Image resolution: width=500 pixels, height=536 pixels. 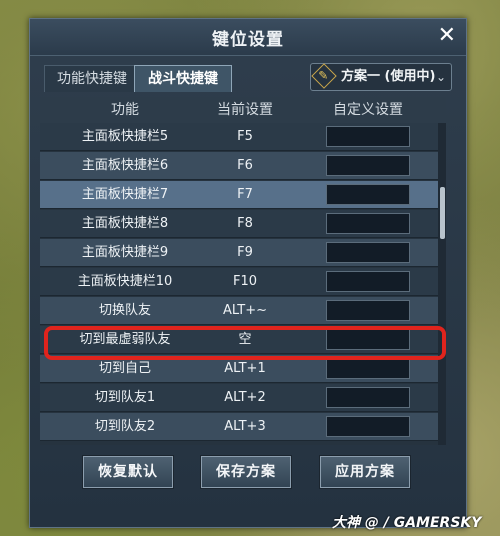 I want to click on function-name: 主面板快捷栏8, so click(x=125, y=223).